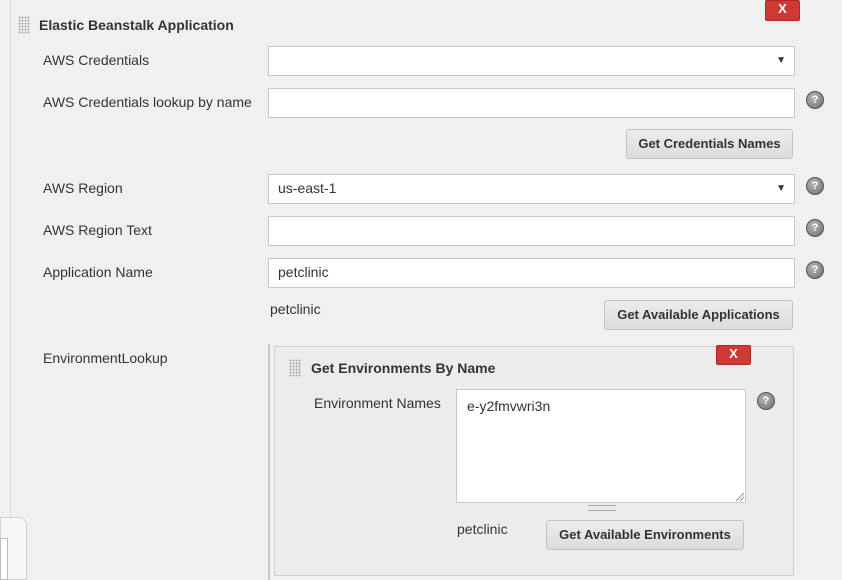 This screenshot has width=842, height=580. What do you see at coordinates (4, 559) in the screenshot?
I see `scrollbar` at bounding box center [4, 559].